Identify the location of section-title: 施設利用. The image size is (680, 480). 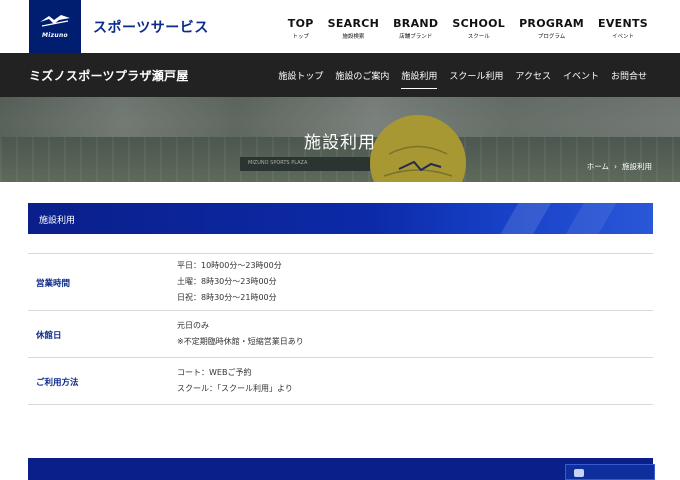
(57, 221).